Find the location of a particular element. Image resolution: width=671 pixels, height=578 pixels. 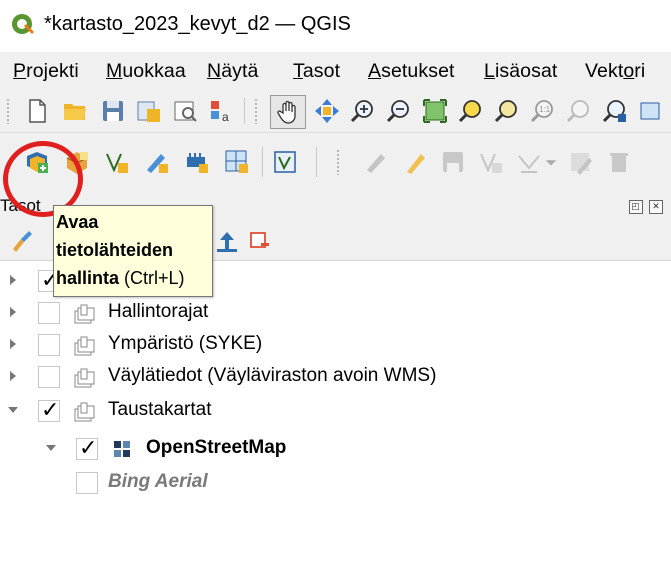

zoom-selection-icon is located at coordinates (469, 111).